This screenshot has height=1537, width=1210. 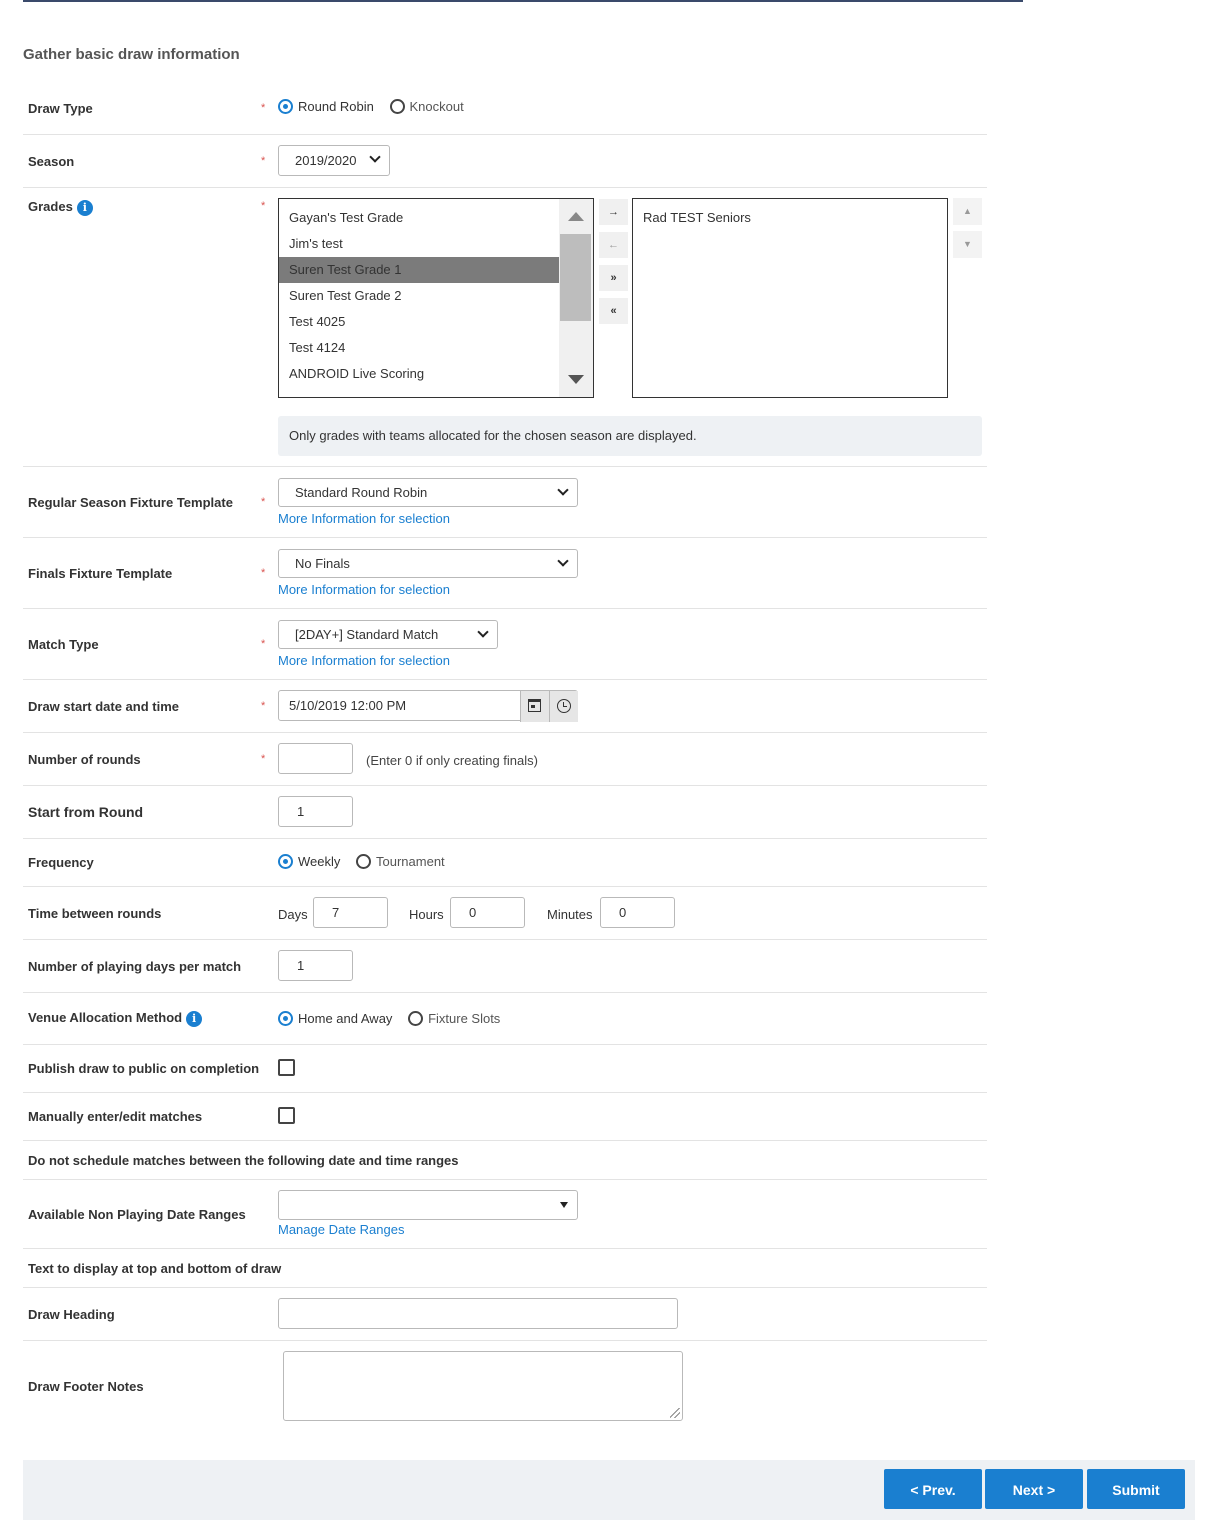 I want to click on fixture-slots-label: Fixture Slots, so click(x=464, y=1019).